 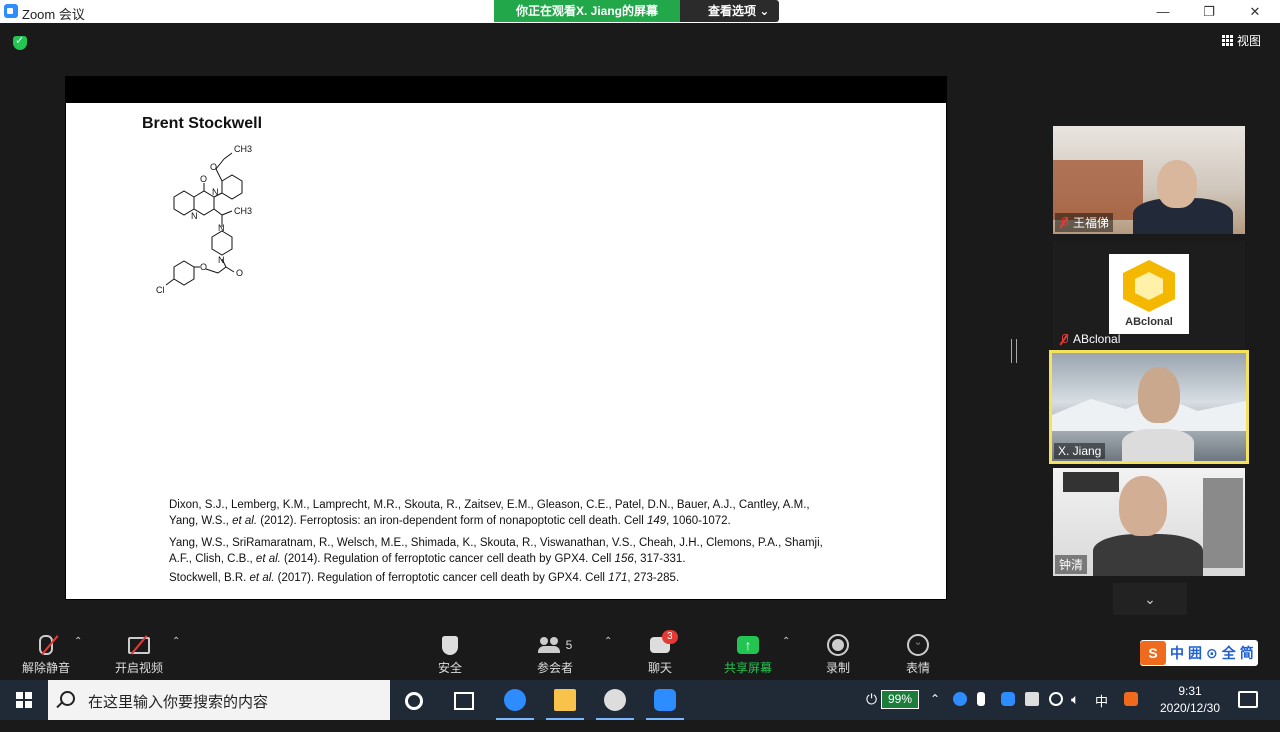 I want to click on participant-face, so click(x=1177, y=184).